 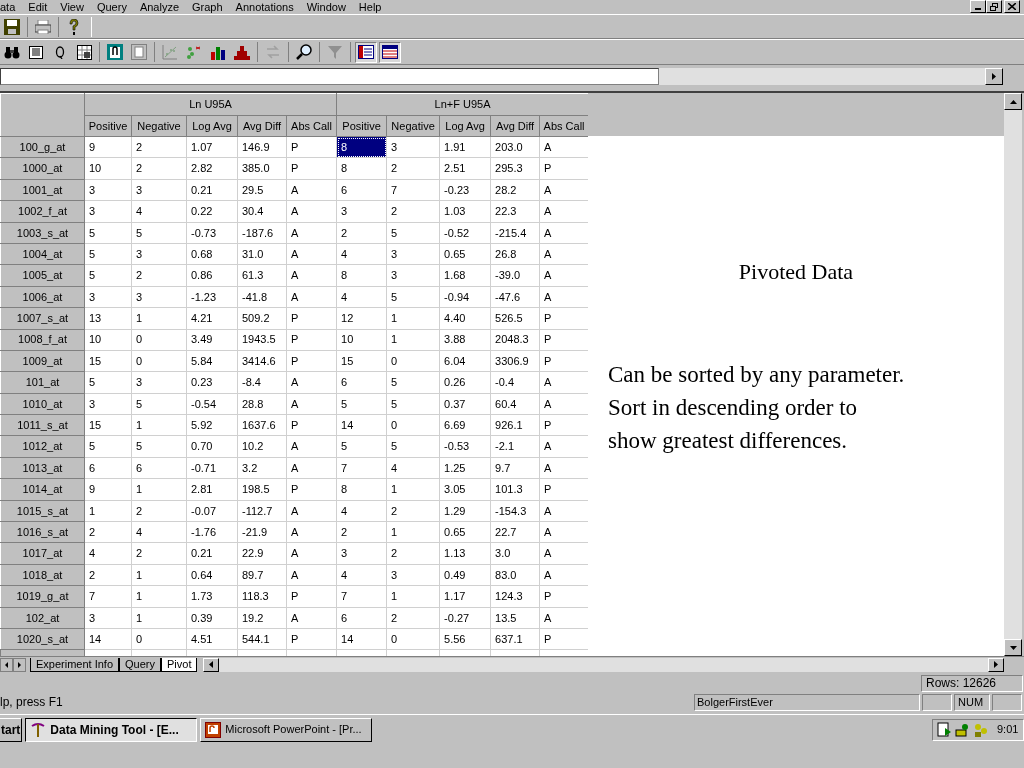 I want to click on menu-item: Help, so click(x=370, y=7).